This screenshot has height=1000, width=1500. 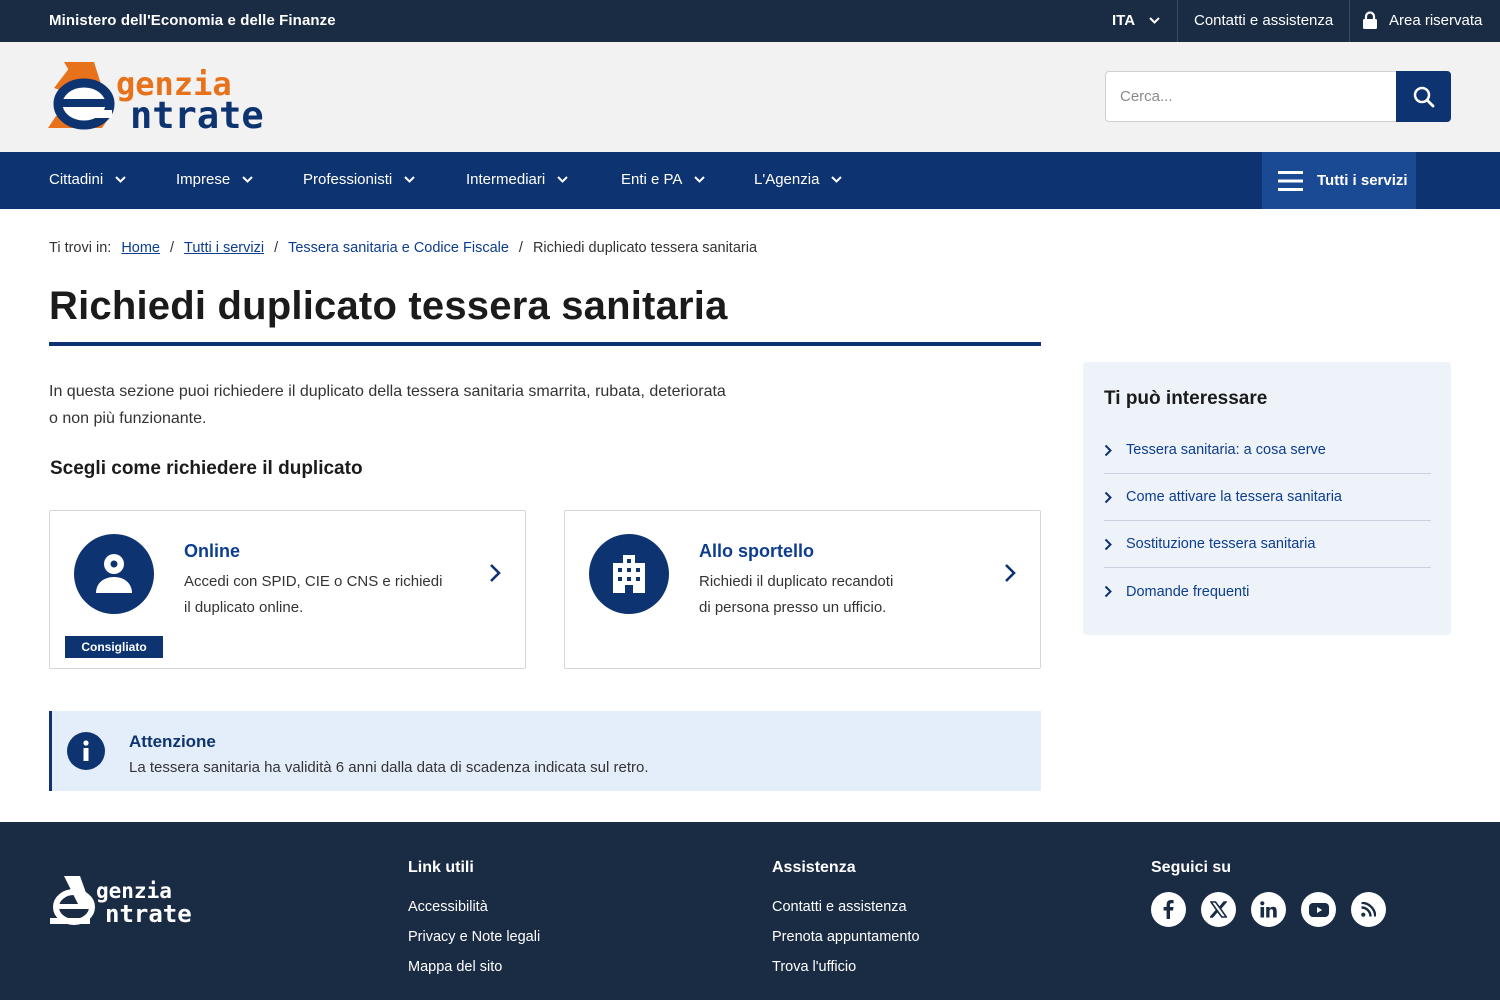 I want to click on nav-item-label: L'Agenzia, so click(x=787, y=179).